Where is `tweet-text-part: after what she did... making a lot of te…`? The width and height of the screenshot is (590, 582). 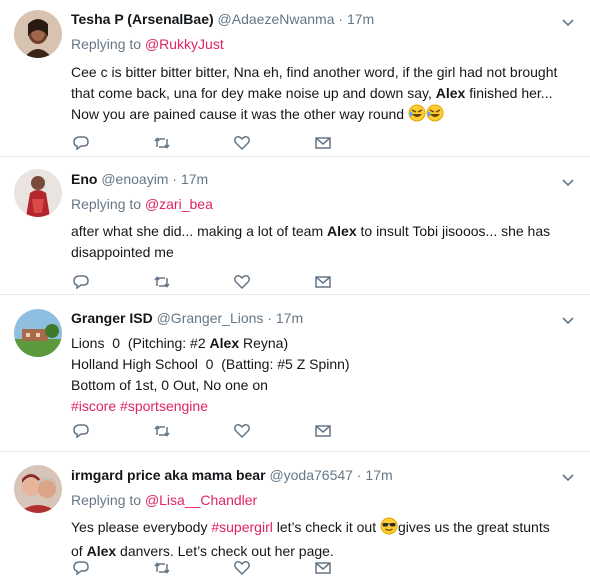 tweet-text-part: after what she did... making a lot of te… is located at coordinates (199, 231).